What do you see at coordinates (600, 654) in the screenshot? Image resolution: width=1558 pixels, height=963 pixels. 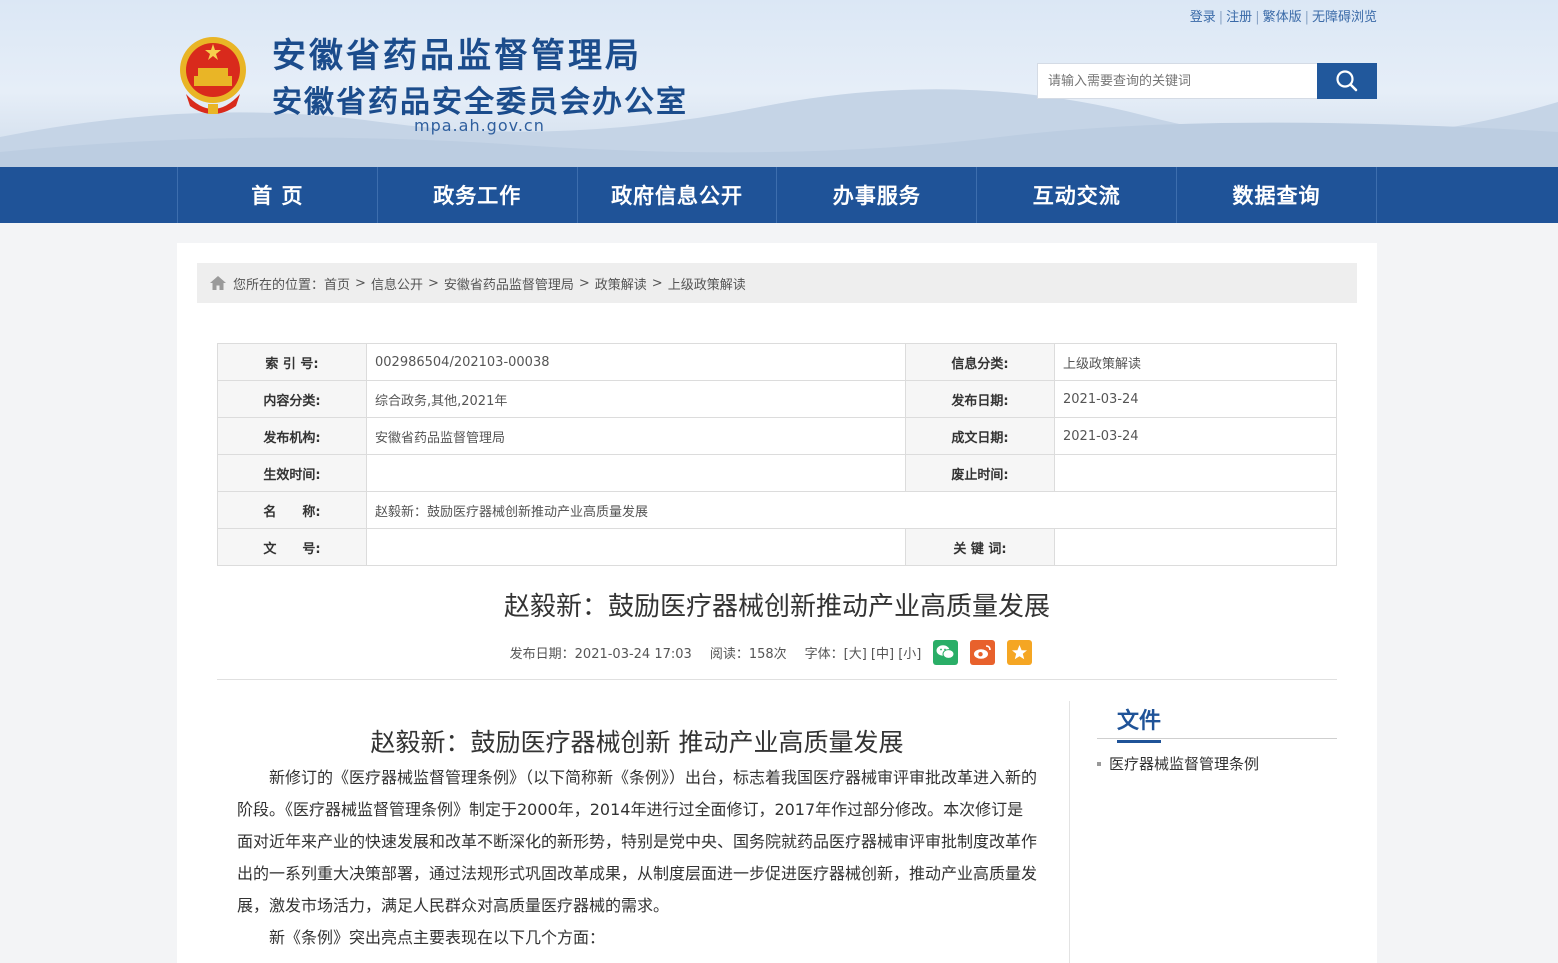 I see `publish-date: 发布日期：2021-03-24 17:03` at bounding box center [600, 654].